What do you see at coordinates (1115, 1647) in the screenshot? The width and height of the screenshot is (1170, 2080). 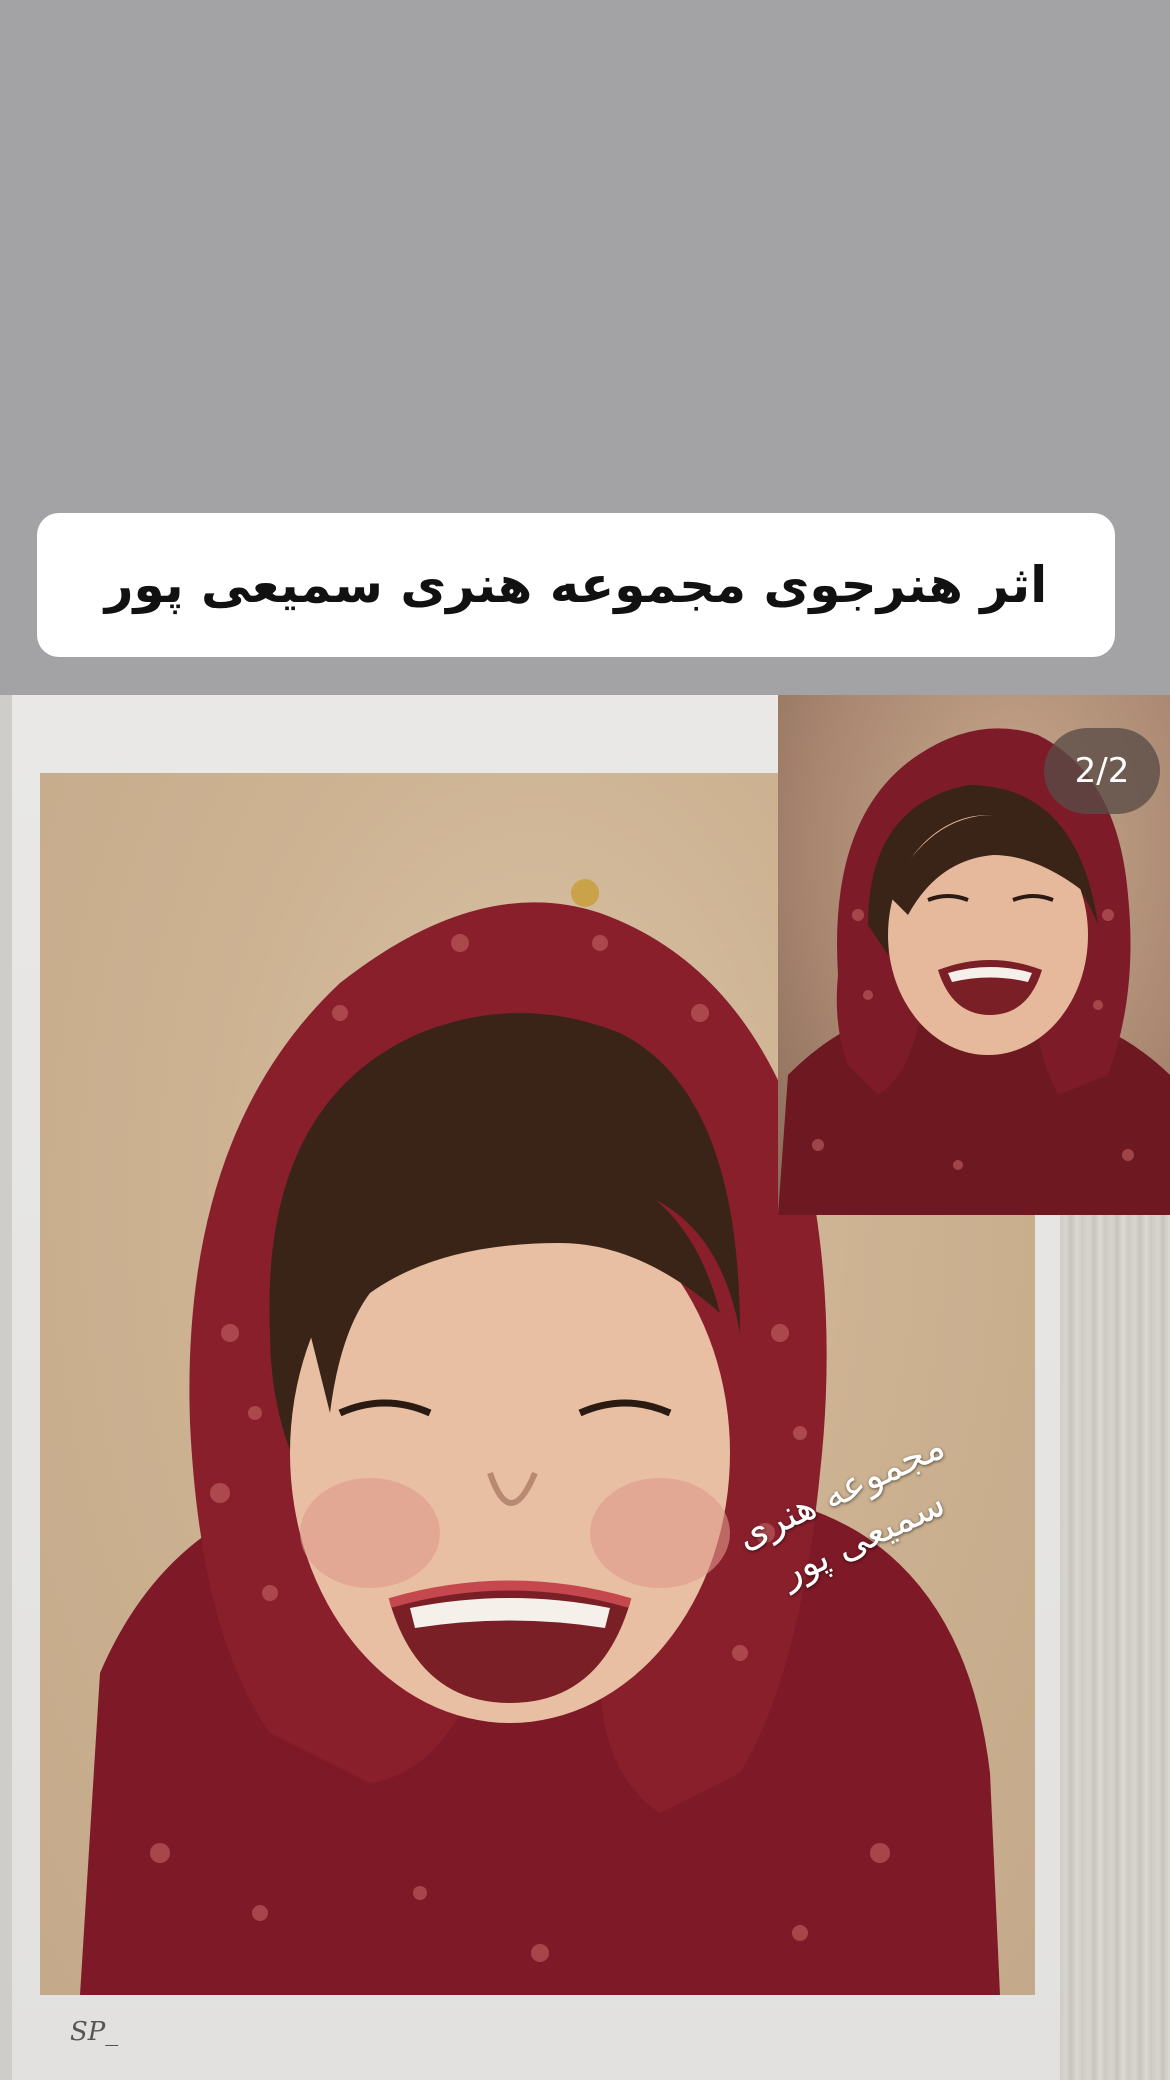 I see `wood-background` at bounding box center [1115, 1647].